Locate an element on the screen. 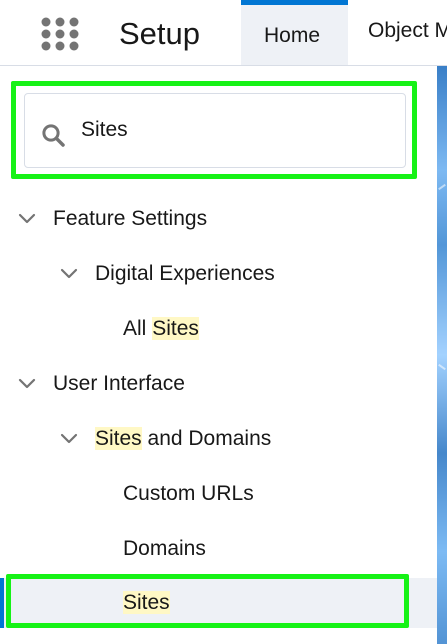 The width and height of the screenshot is (447, 644). tree-item-label: Feature Settings is located at coordinates (130, 218).